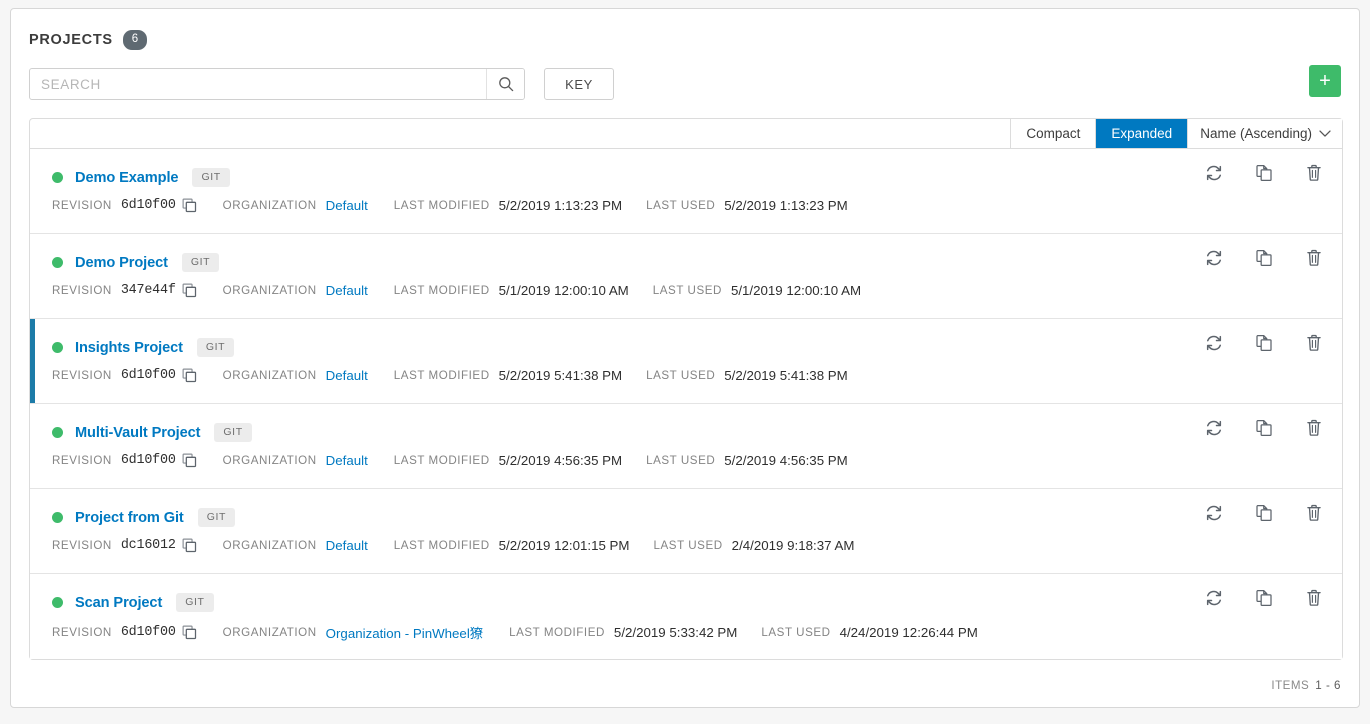 This screenshot has width=1370, height=724. What do you see at coordinates (118, 603) in the screenshot?
I see `project-name-link: Scan Project` at bounding box center [118, 603].